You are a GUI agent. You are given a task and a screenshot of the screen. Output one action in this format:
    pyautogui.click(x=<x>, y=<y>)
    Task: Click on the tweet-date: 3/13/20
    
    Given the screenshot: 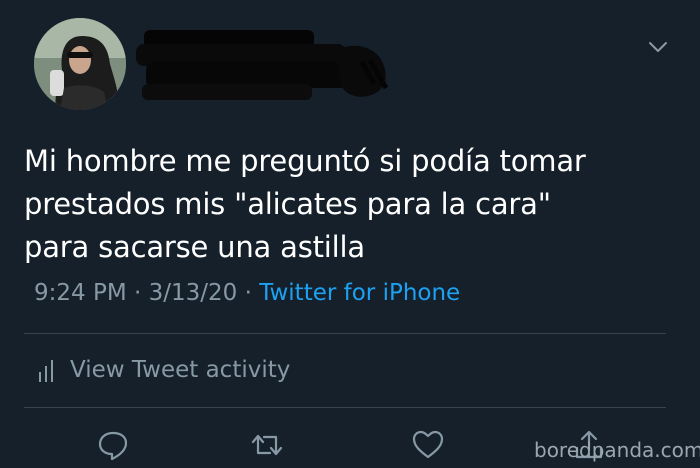 What is the action you would take?
    pyautogui.click(x=193, y=293)
    